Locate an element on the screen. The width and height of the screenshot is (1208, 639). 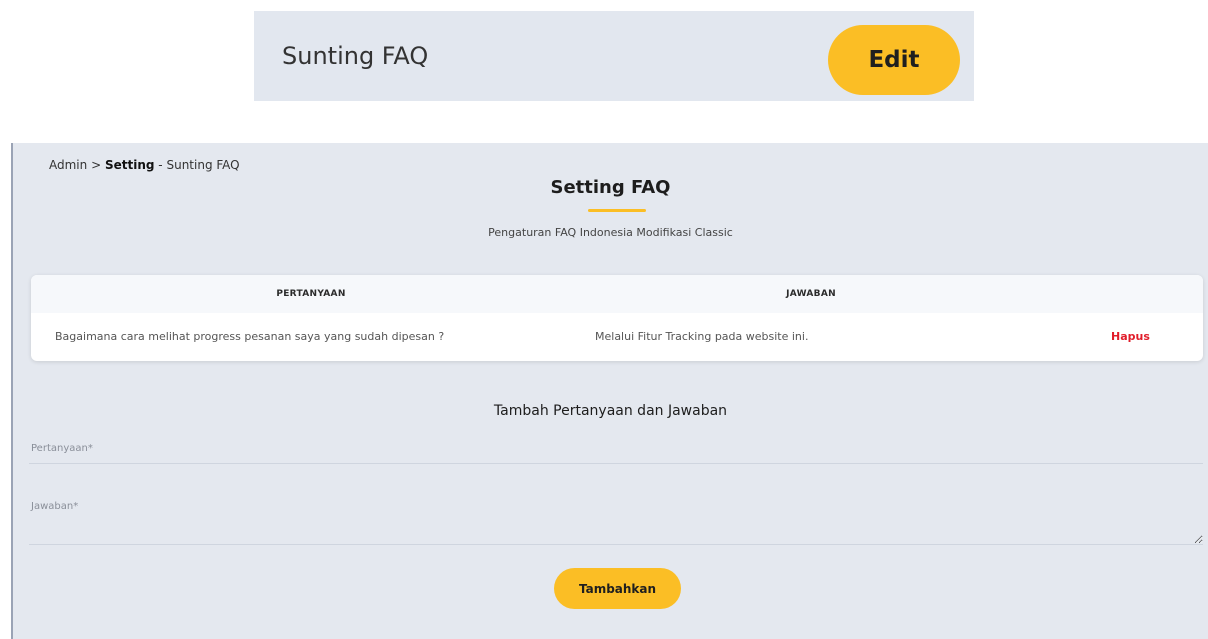
breadcrumb-setting: Setting is located at coordinates (130, 165).